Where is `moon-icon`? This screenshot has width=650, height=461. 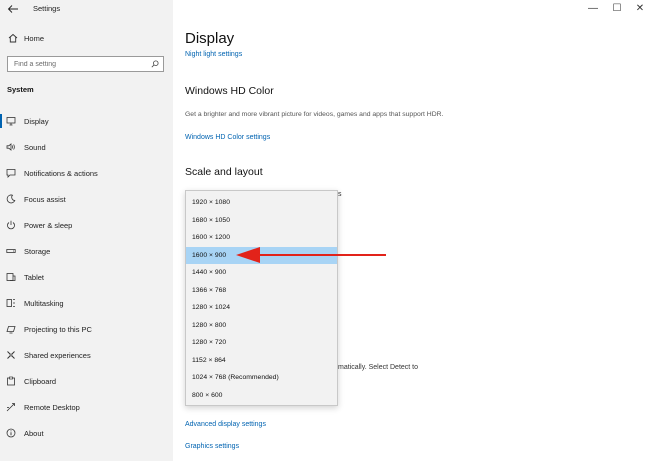
moon-icon is located at coordinates (11, 199).